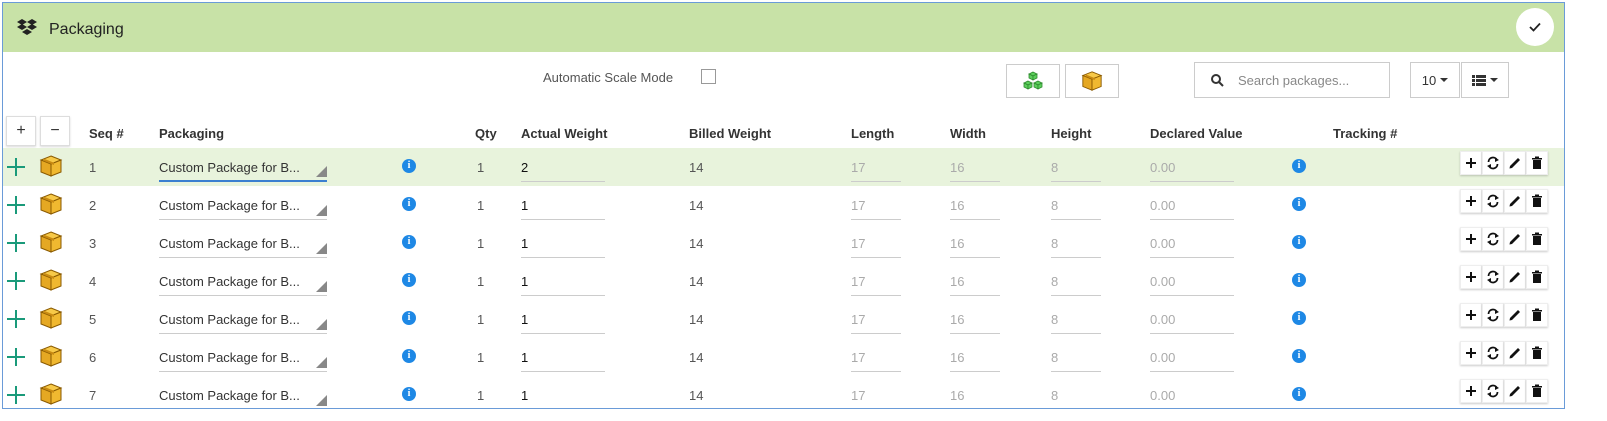  Describe the element at coordinates (708, 76) in the screenshot. I see `scale-mode-checkbox` at that location.